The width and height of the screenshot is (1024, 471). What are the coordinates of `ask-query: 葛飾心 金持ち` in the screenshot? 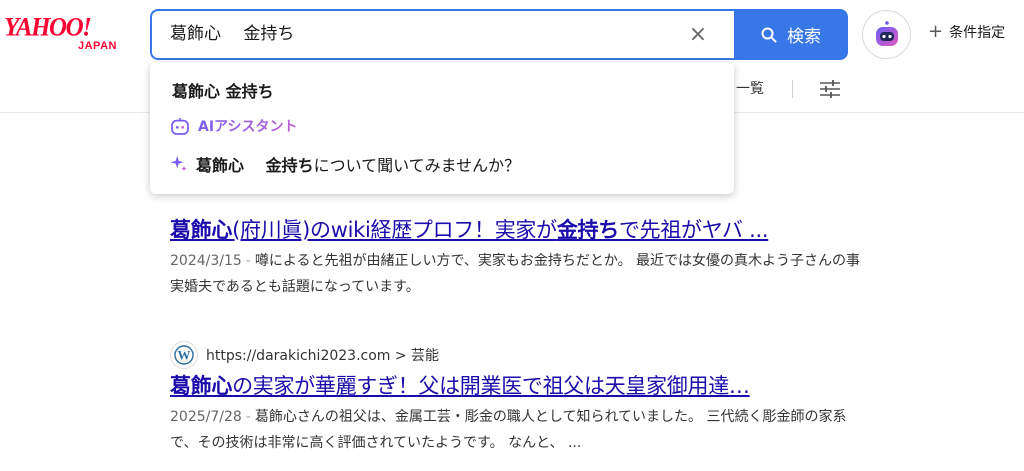 It's located at (255, 165).